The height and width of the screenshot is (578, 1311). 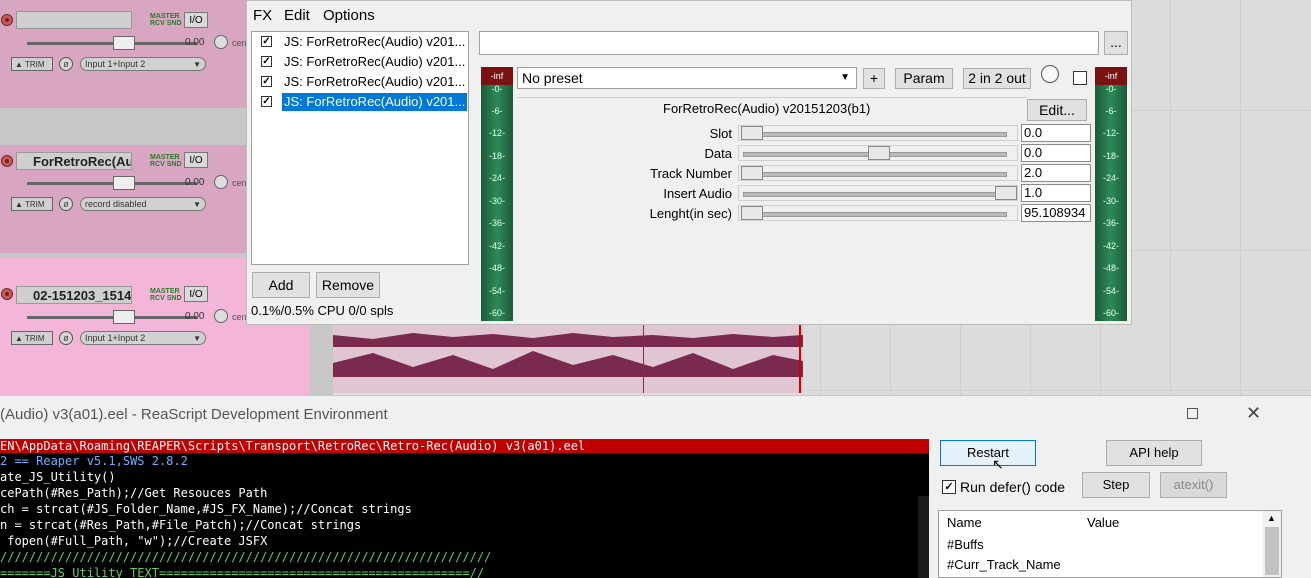 What do you see at coordinates (74, 295) in the screenshot?
I see `track-name: 02-151203_1514` at bounding box center [74, 295].